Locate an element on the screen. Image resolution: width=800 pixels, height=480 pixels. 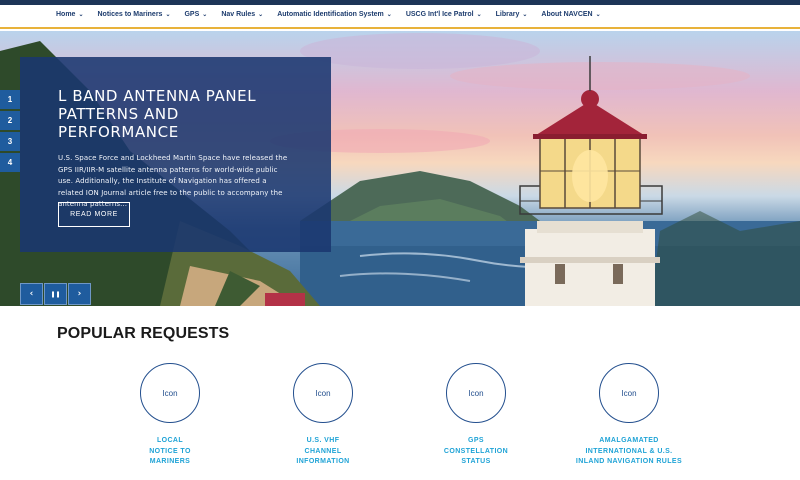
next-slide-button: › is located at coordinates (79, 294).